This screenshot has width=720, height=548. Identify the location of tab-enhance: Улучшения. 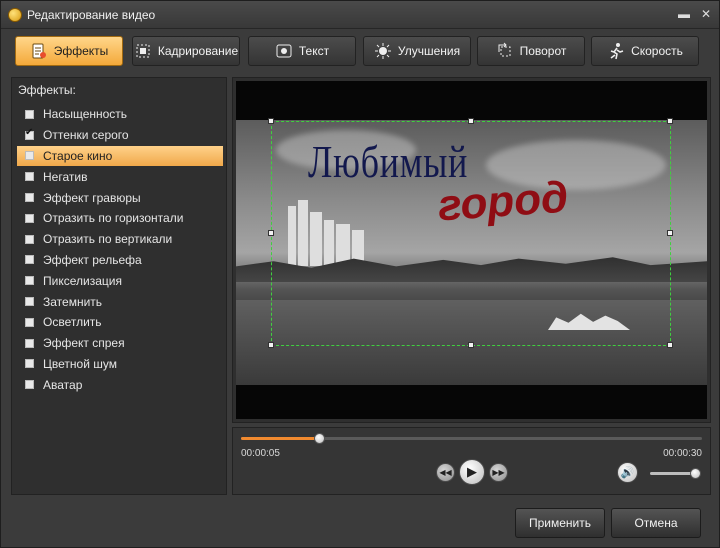
(417, 51).